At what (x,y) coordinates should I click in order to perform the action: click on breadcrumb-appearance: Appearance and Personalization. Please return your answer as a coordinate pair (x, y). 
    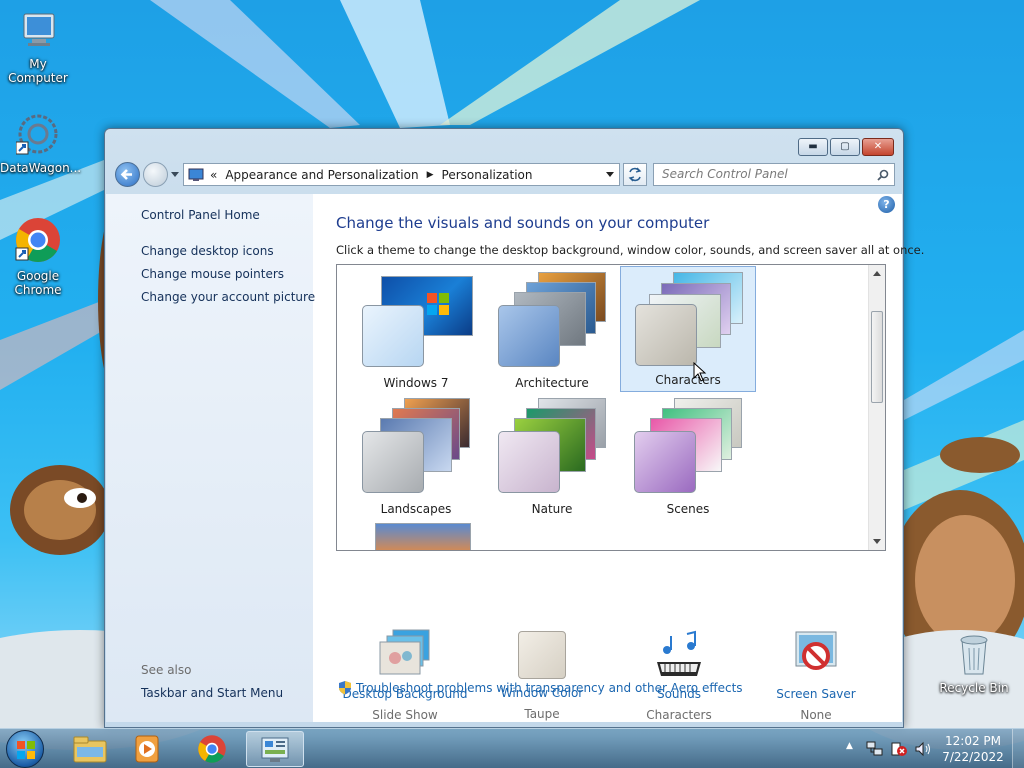
    Looking at the image, I should click on (321, 175).